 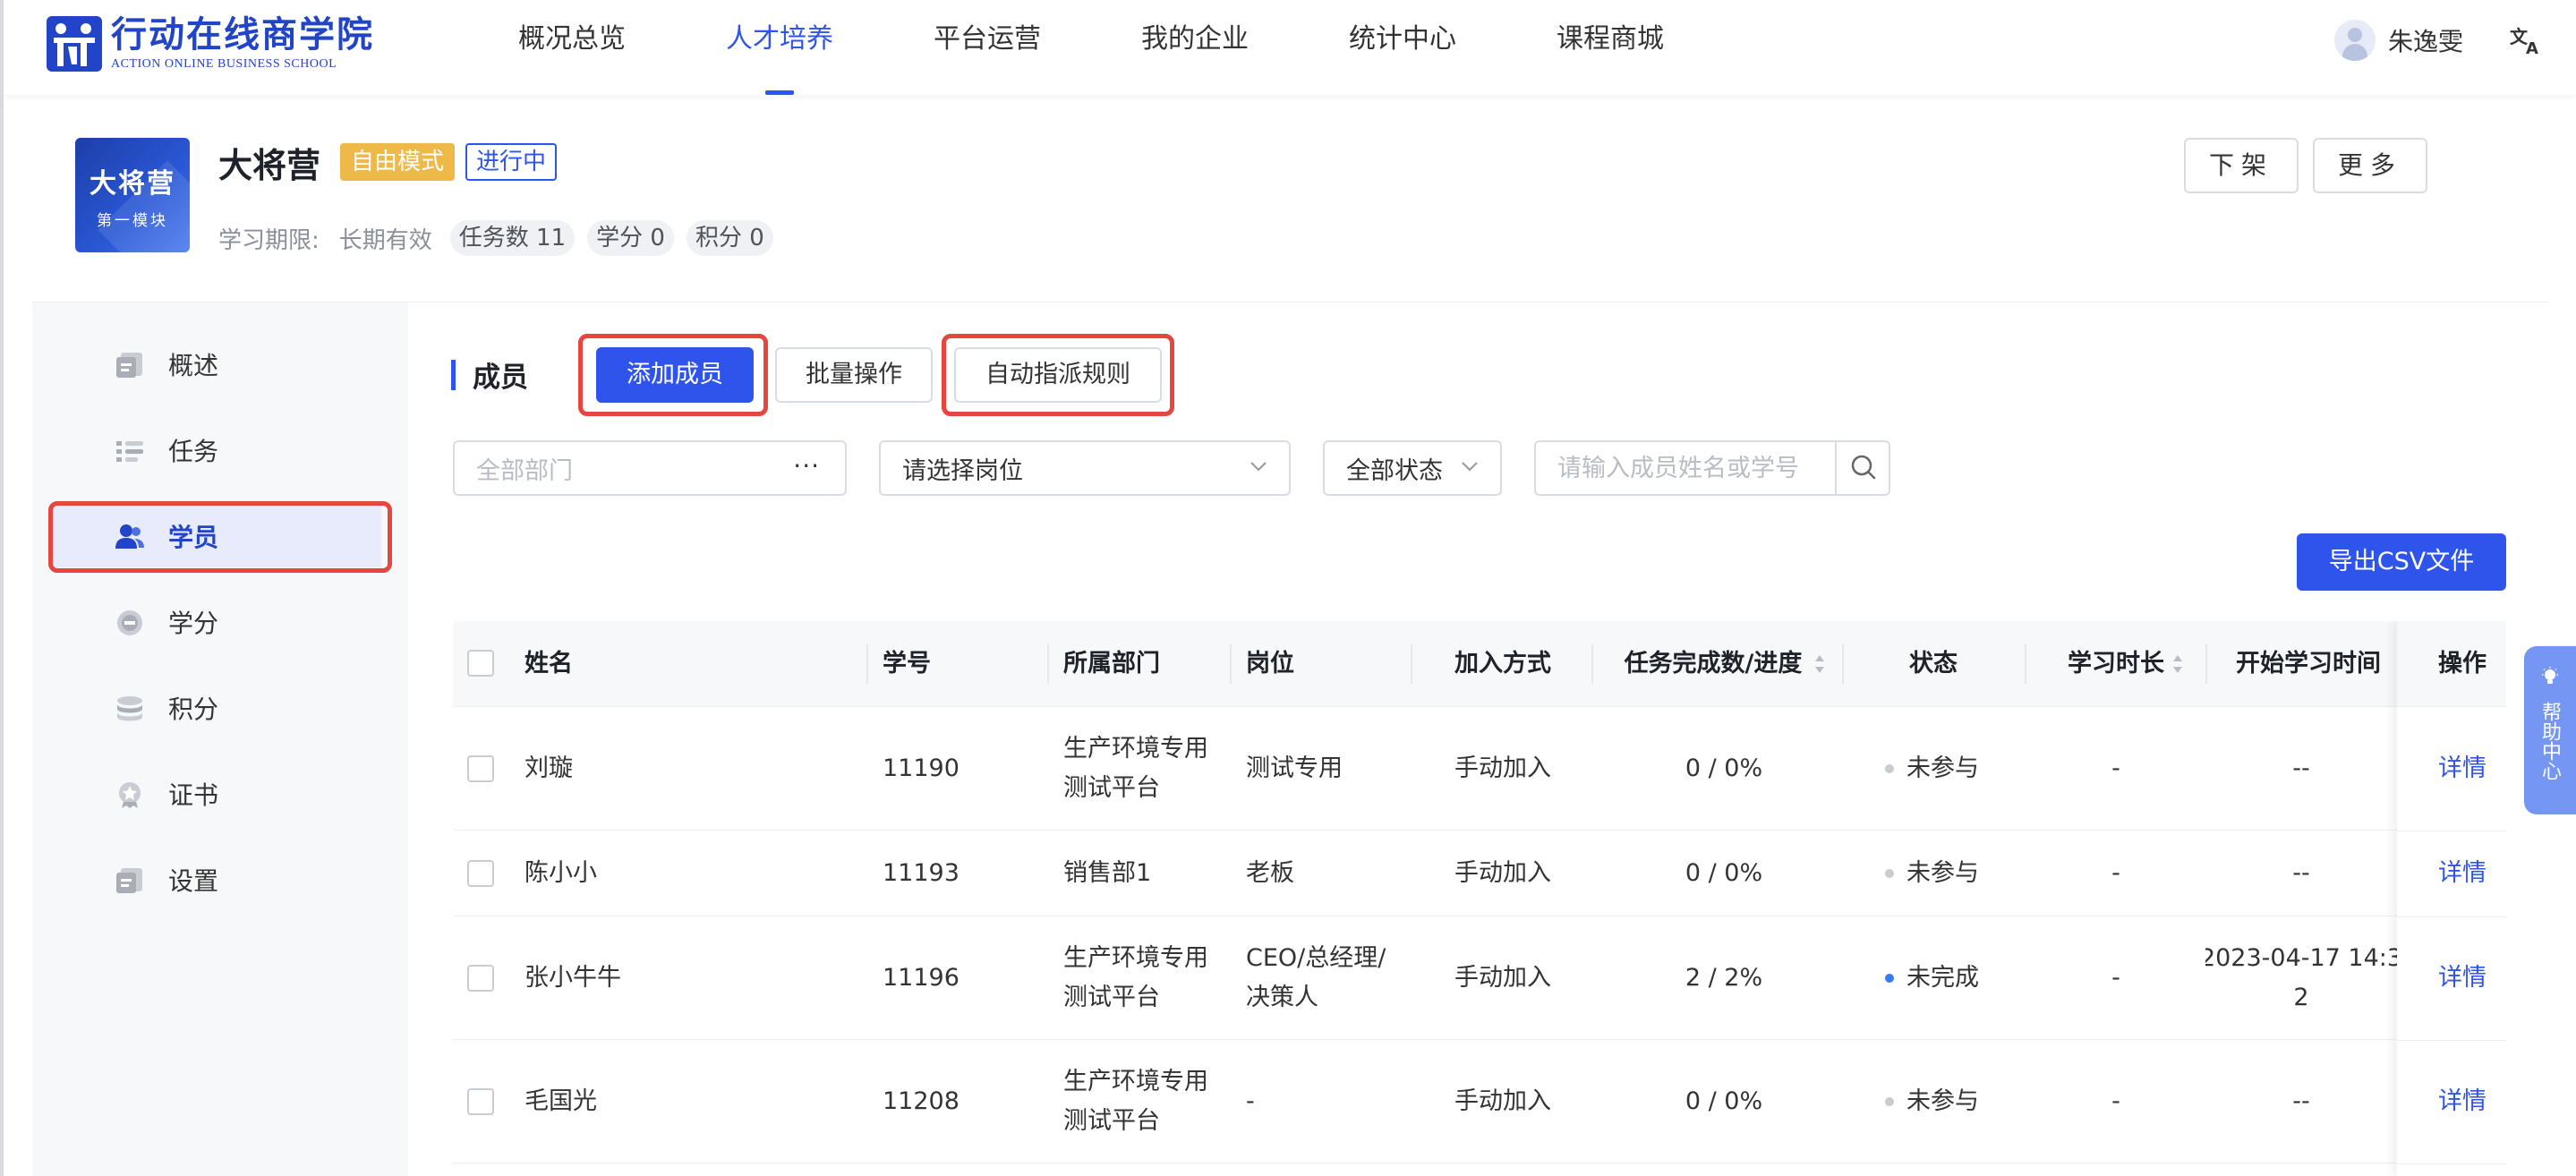 What do you see at coordinates (921, 768) in the screenshot?
I see `cell-student-id: 11190` at bounding box center [921, 768].